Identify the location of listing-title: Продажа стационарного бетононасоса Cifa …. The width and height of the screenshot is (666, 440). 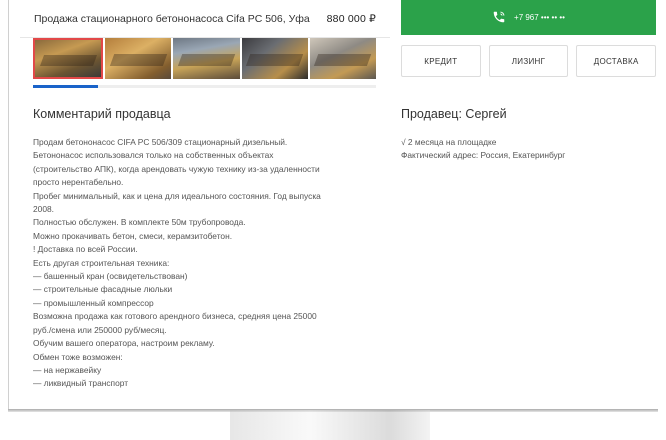
(172, 18).